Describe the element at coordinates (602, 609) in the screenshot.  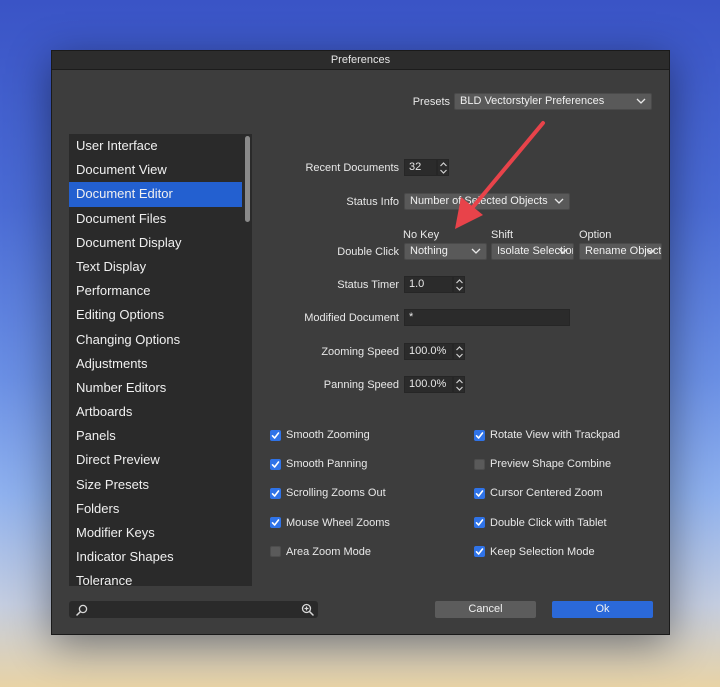
I see `ok-button: Ok` at that location.